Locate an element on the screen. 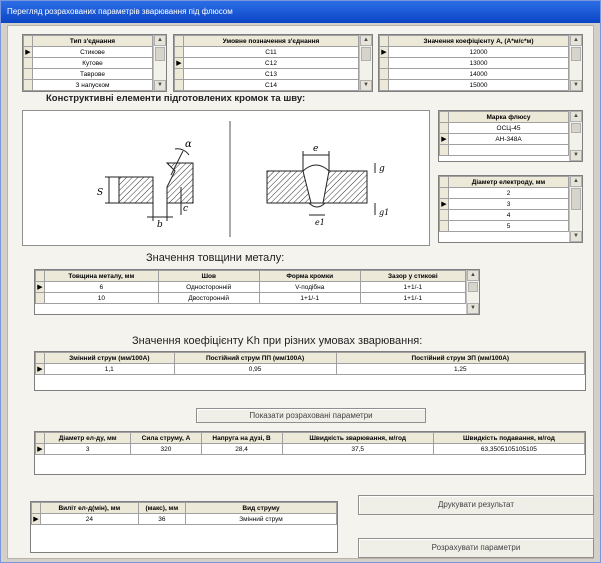 This screenshot has height=563, width=601. table-row: 4 is located at coordinates (504, 215).